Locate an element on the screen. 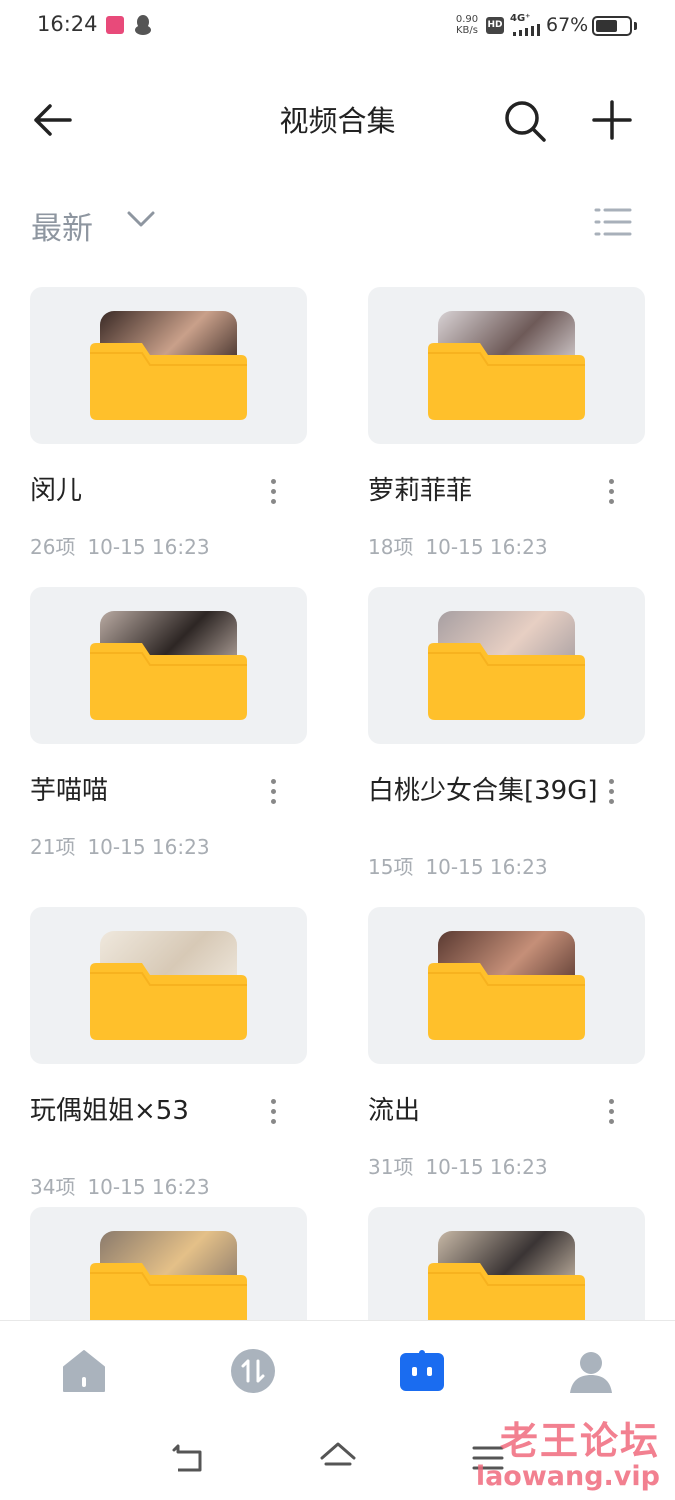 This screenshot has width=675, height=1500. hd-badge: HD is located at coordinates (495, 25).